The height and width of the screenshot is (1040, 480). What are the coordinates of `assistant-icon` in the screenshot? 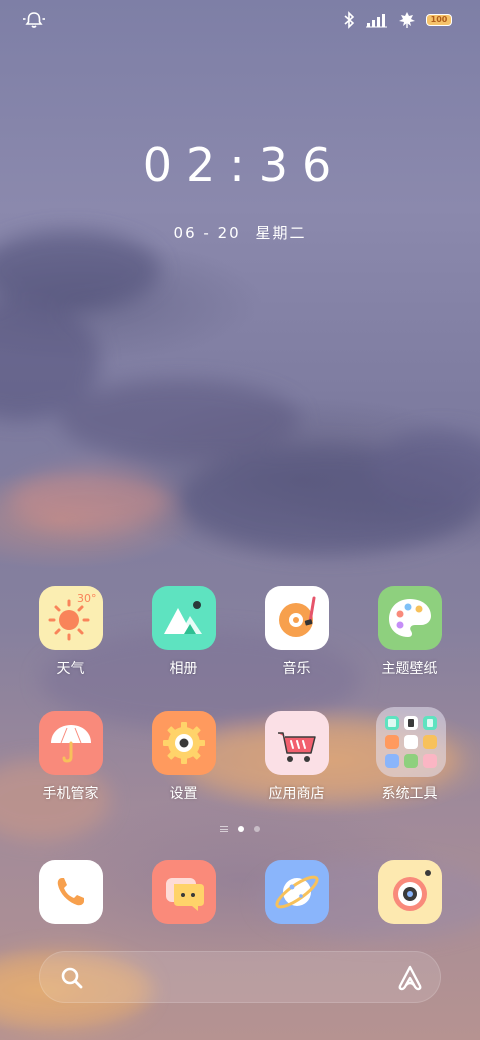 It's located at (410, 978).